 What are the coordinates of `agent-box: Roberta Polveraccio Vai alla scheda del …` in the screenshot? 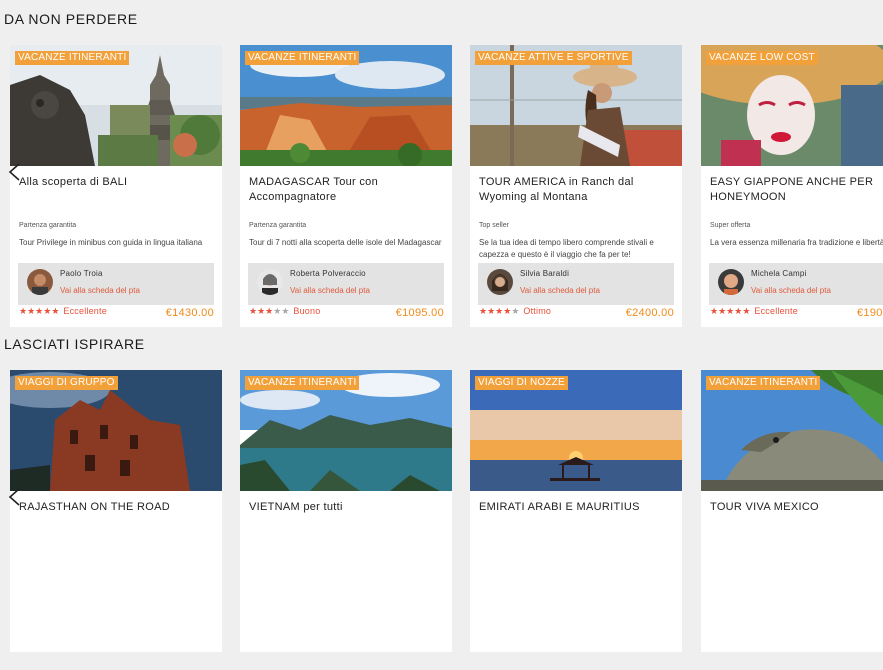 It's located at (346, 284).